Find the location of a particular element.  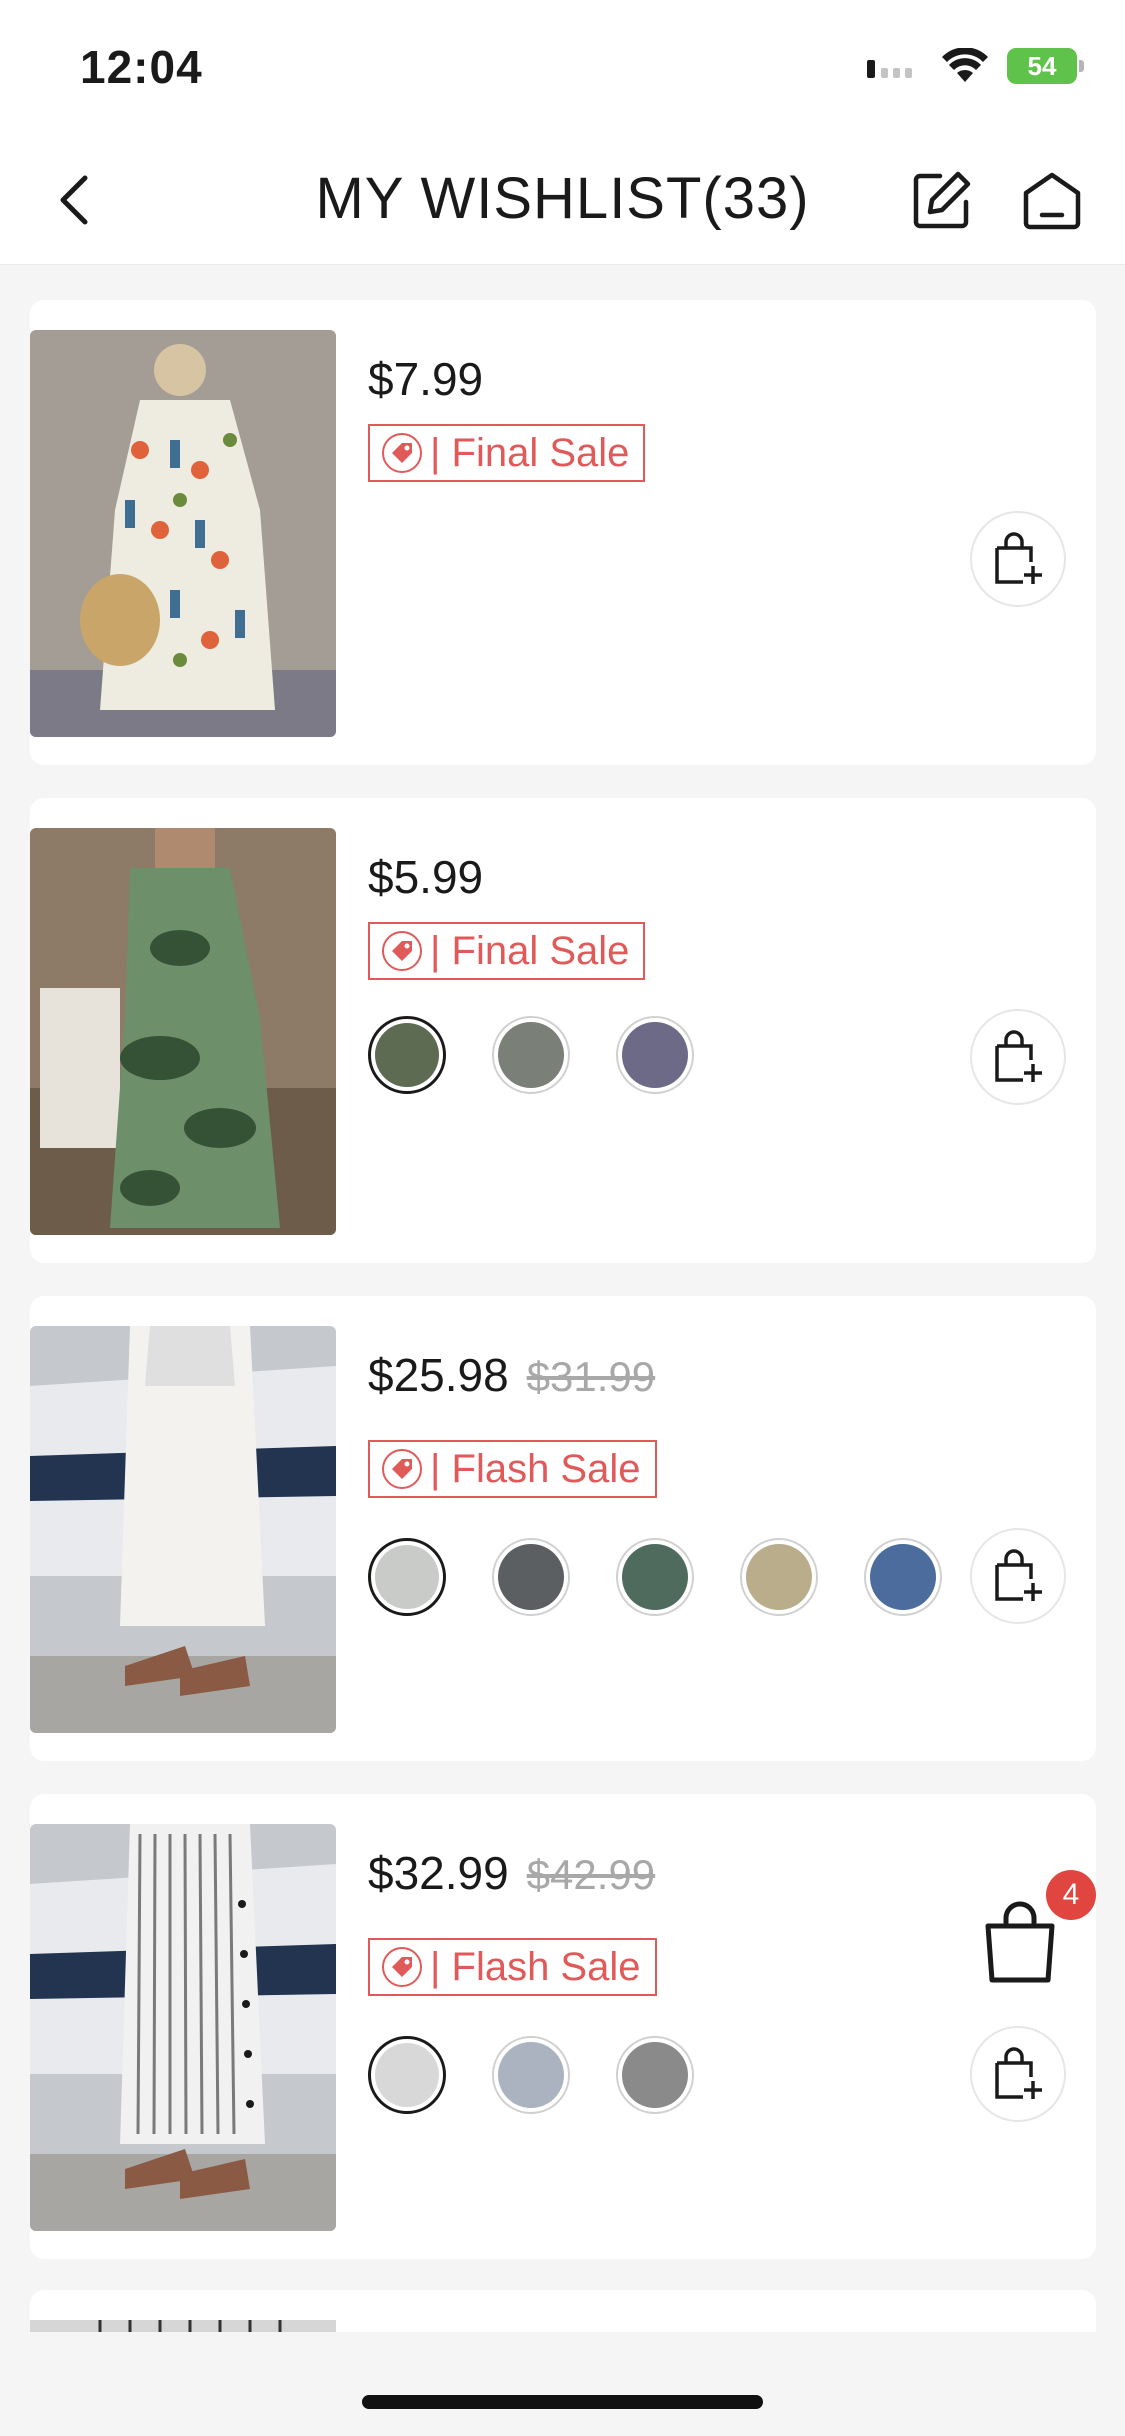

original-price: $42.99 is located at coordinates (591, 1874).